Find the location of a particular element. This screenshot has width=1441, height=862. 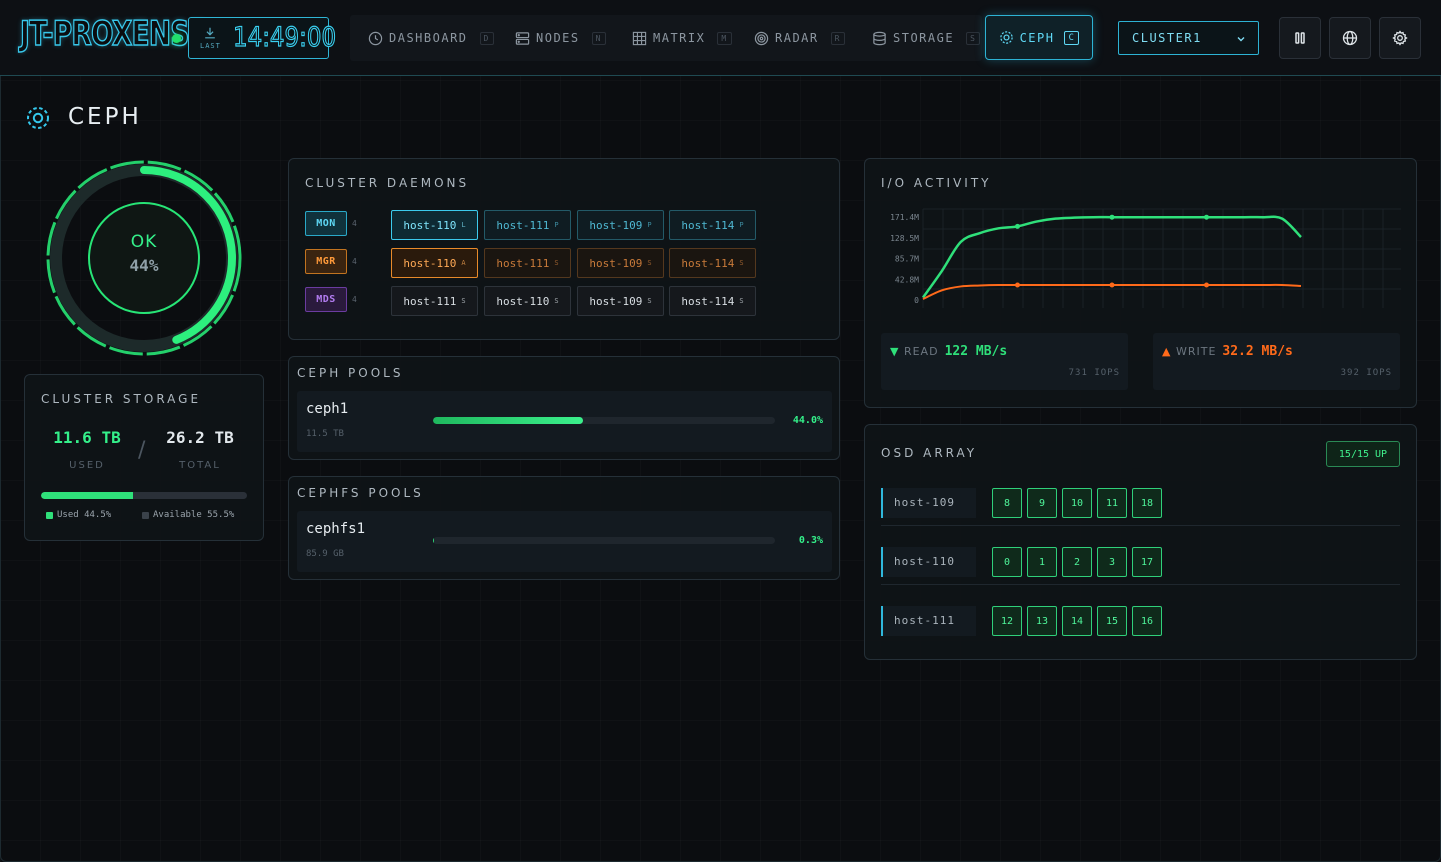

daemon-role-mds: MDS is located at coordinates (326, 299).